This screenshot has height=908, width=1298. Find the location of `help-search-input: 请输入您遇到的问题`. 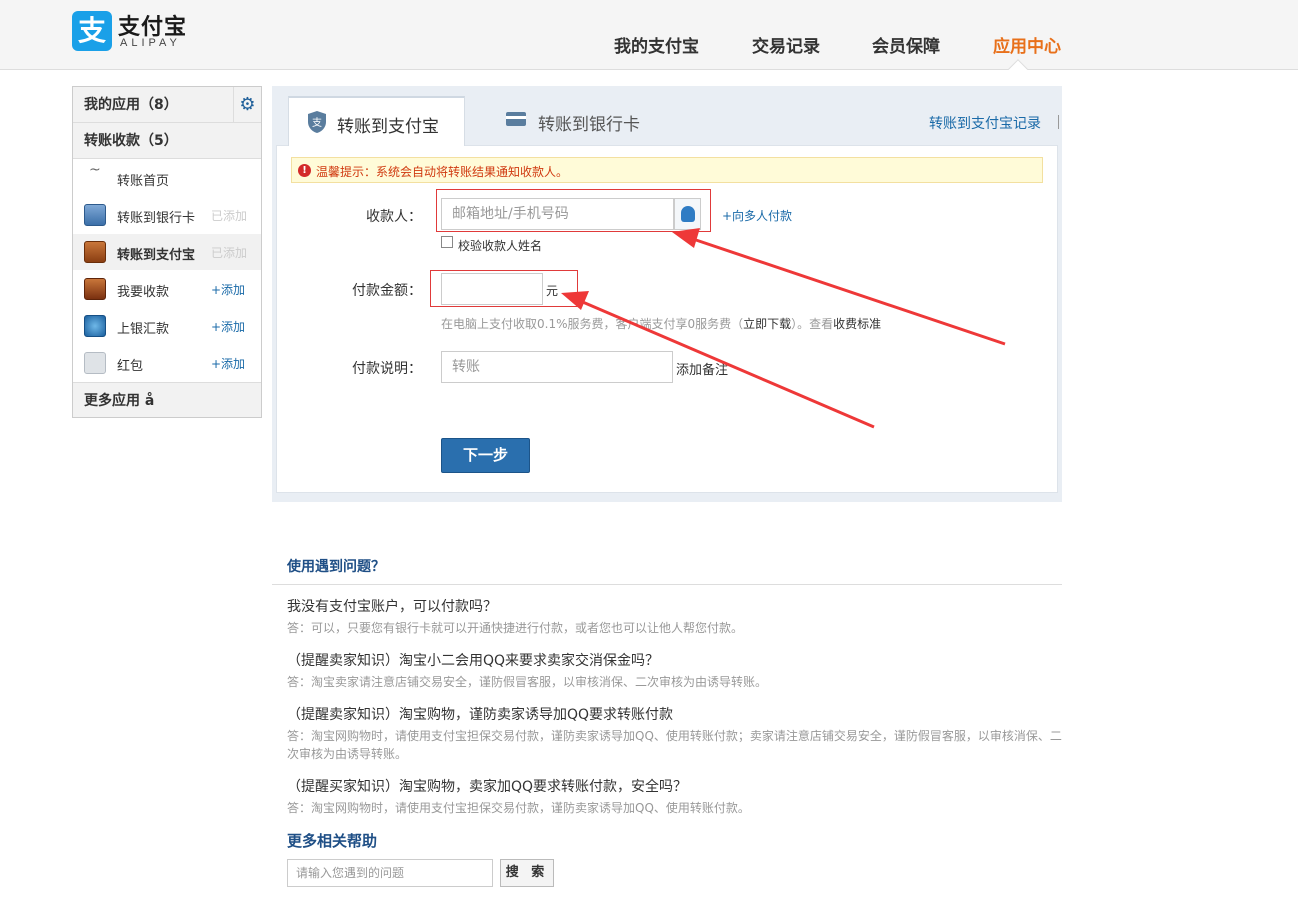

help-search-input: 请输入您遇到的问题 is located at coordinates (390, 873).